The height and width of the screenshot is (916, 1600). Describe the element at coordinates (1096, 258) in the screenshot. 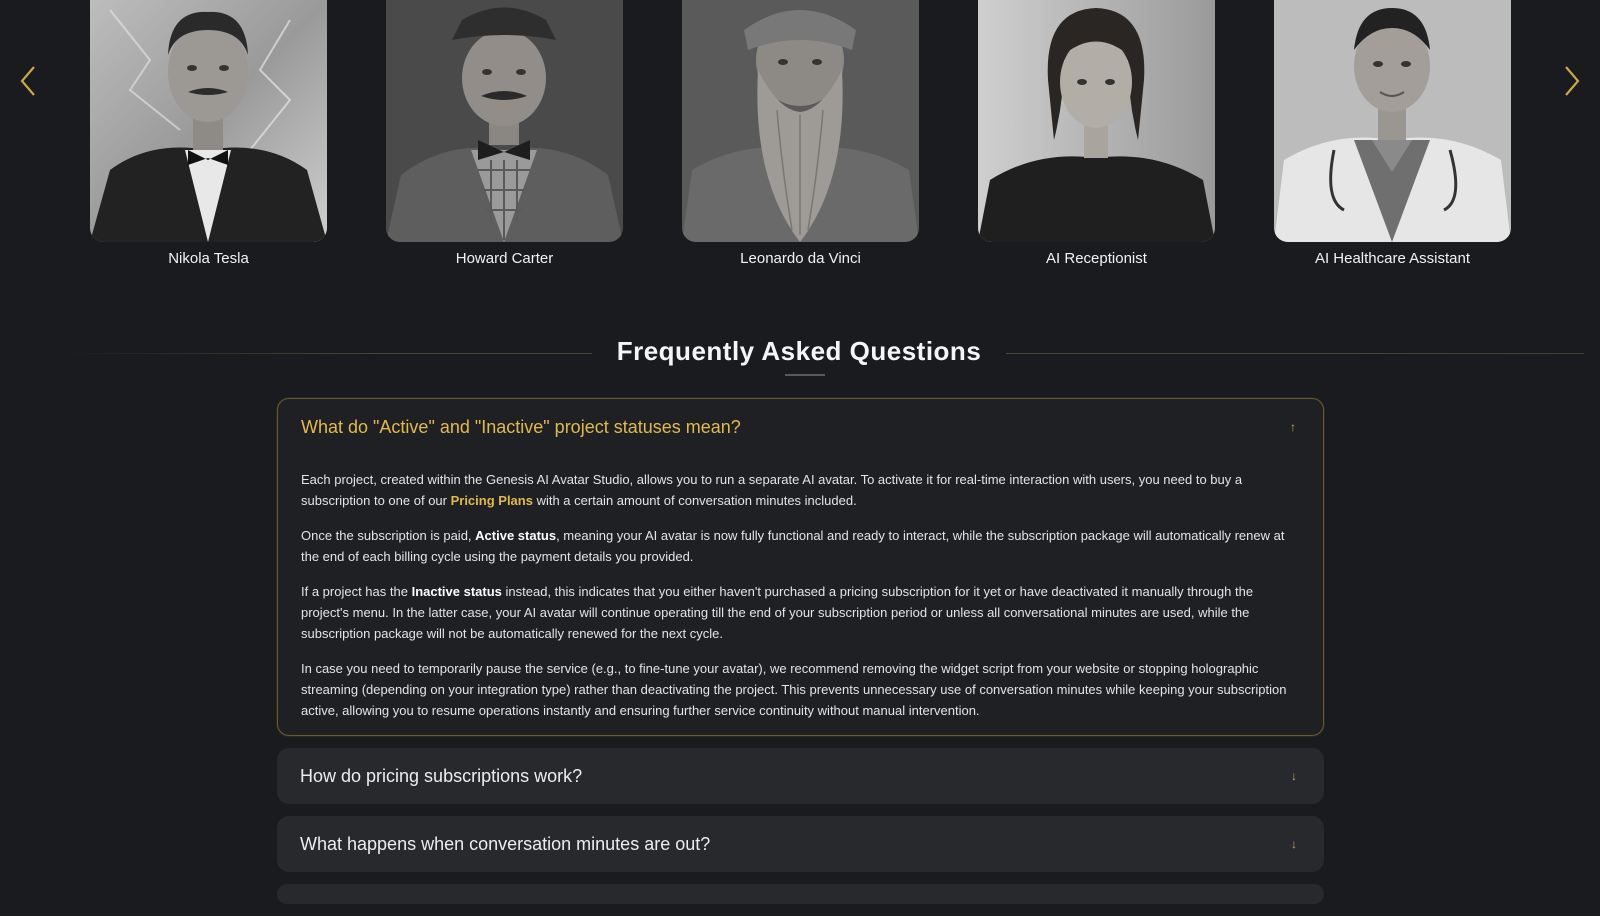

I see `avatar-name: AI Receptionist` at that location.